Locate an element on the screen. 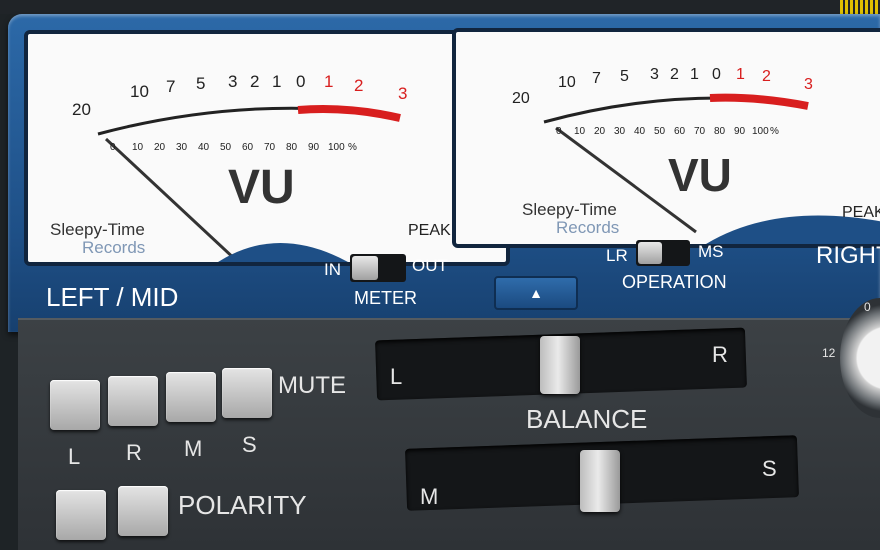 The height and width of the screenshot is (550, 880). channel-right-label: RIGHT is located at coordinates (848, 255).